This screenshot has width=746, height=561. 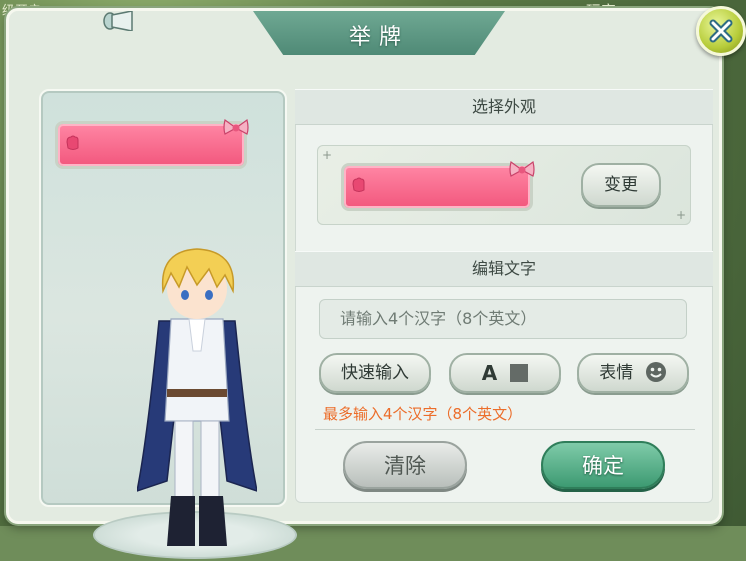 What do you see at coordinates (197, 397) in the screenshot?
I see `character-avatar` at bounding box center [197, 397].